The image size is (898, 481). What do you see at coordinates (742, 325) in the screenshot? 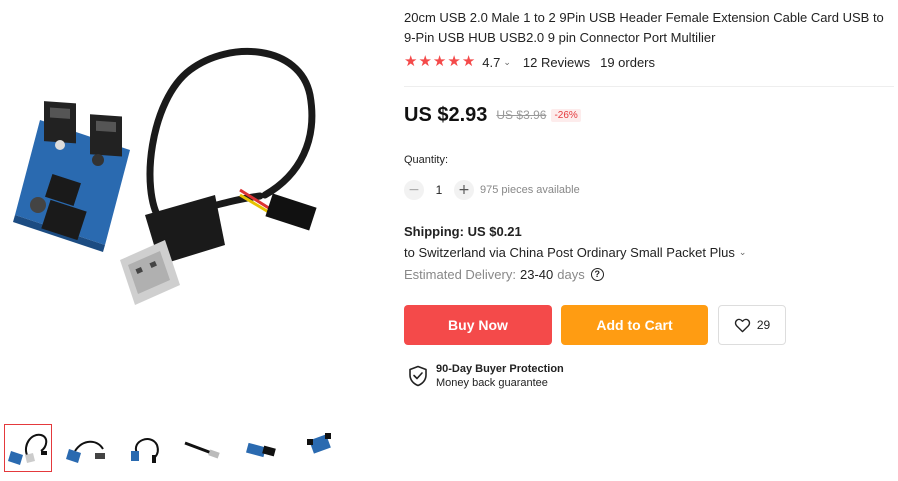
I see `heart-icon` at bounding box center [742, 325].